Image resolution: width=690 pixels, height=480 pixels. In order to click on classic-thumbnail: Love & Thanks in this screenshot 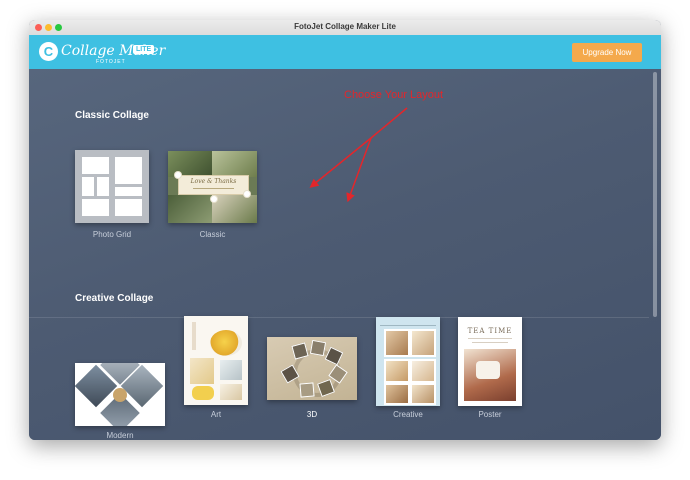, I will do `click(212, 187)`.